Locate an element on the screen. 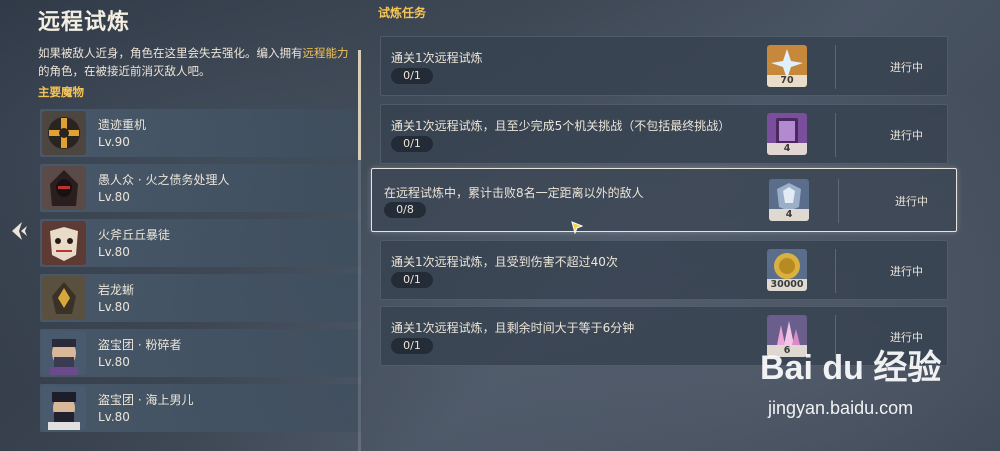 The width and height of the screenshot is (1000, 451). monster-level: Lv.90 is located at coordinates (114, 142).